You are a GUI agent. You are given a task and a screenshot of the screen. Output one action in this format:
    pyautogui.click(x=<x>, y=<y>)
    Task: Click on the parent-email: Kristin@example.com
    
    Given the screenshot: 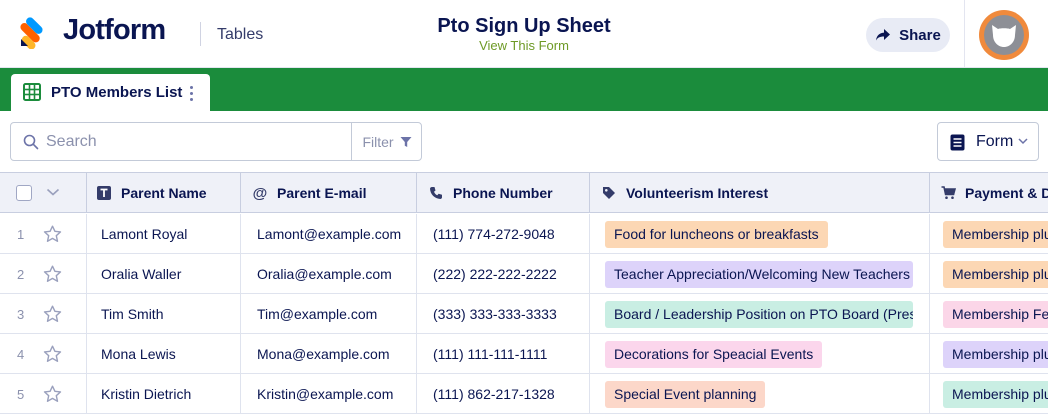 What is the action you would take?
    pyautogui.click(x=325, y=394)
    